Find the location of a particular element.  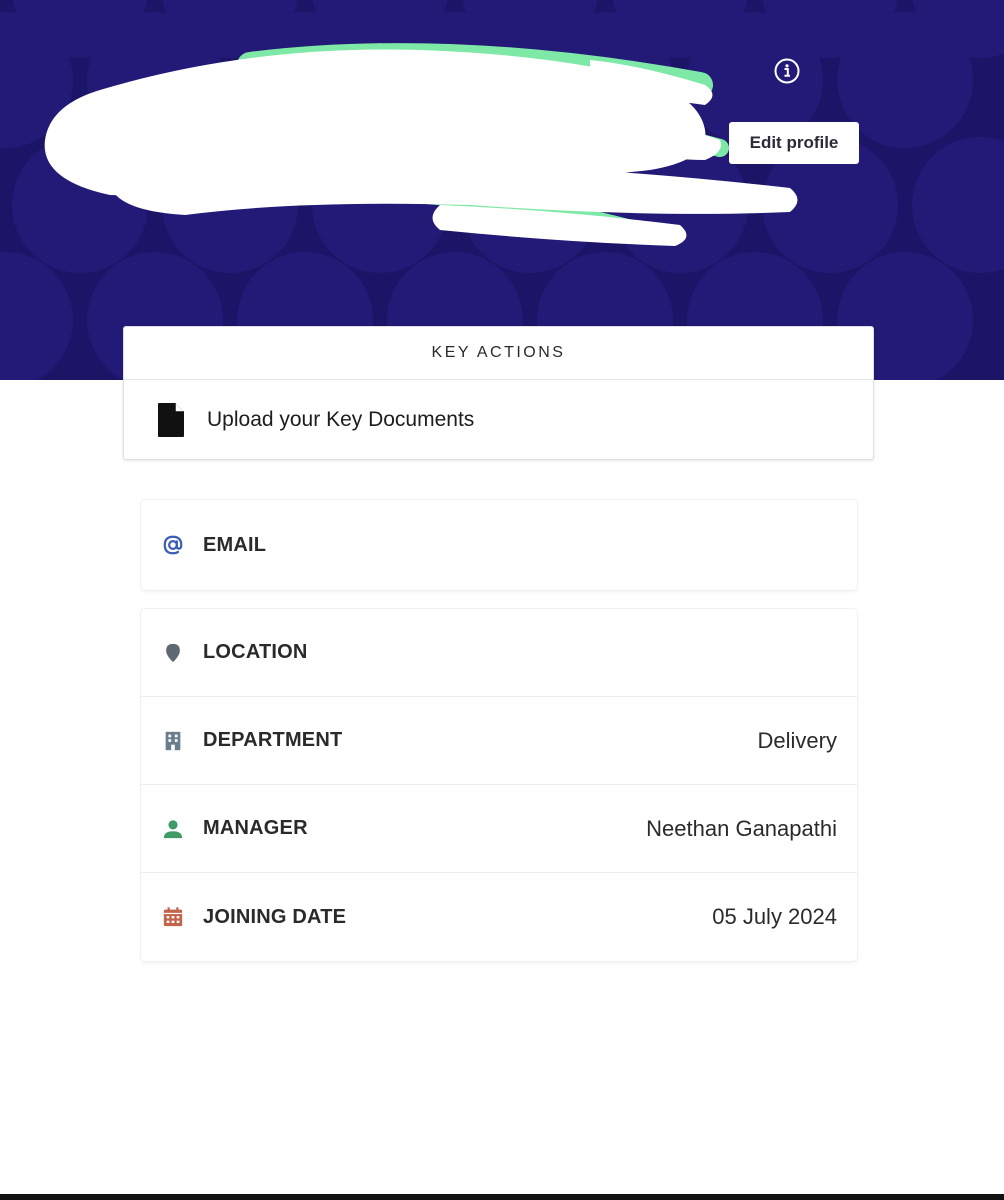

info-icon is located at coordinates (787, 71).